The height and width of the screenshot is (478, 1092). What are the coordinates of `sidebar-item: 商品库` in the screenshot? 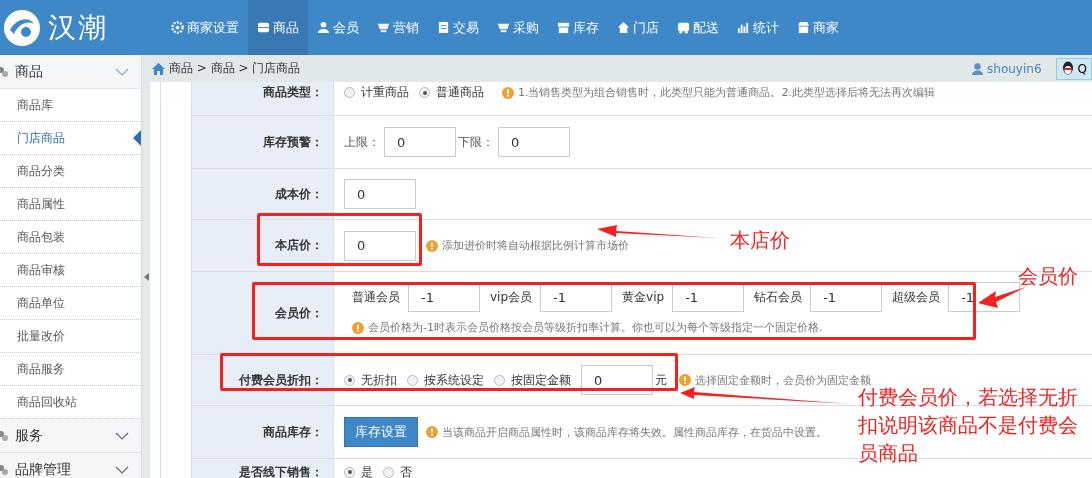 It's located at (70, 105).